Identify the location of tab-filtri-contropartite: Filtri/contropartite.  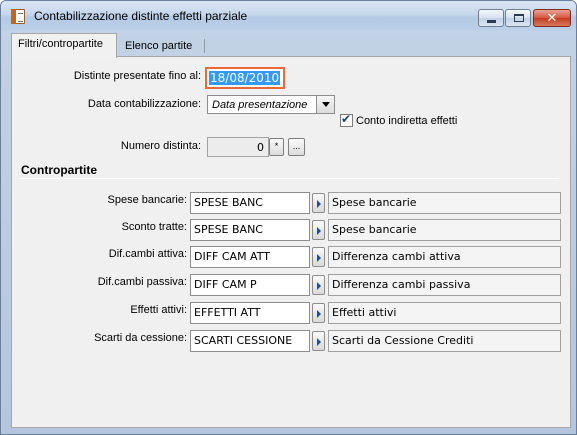
(64, 45).